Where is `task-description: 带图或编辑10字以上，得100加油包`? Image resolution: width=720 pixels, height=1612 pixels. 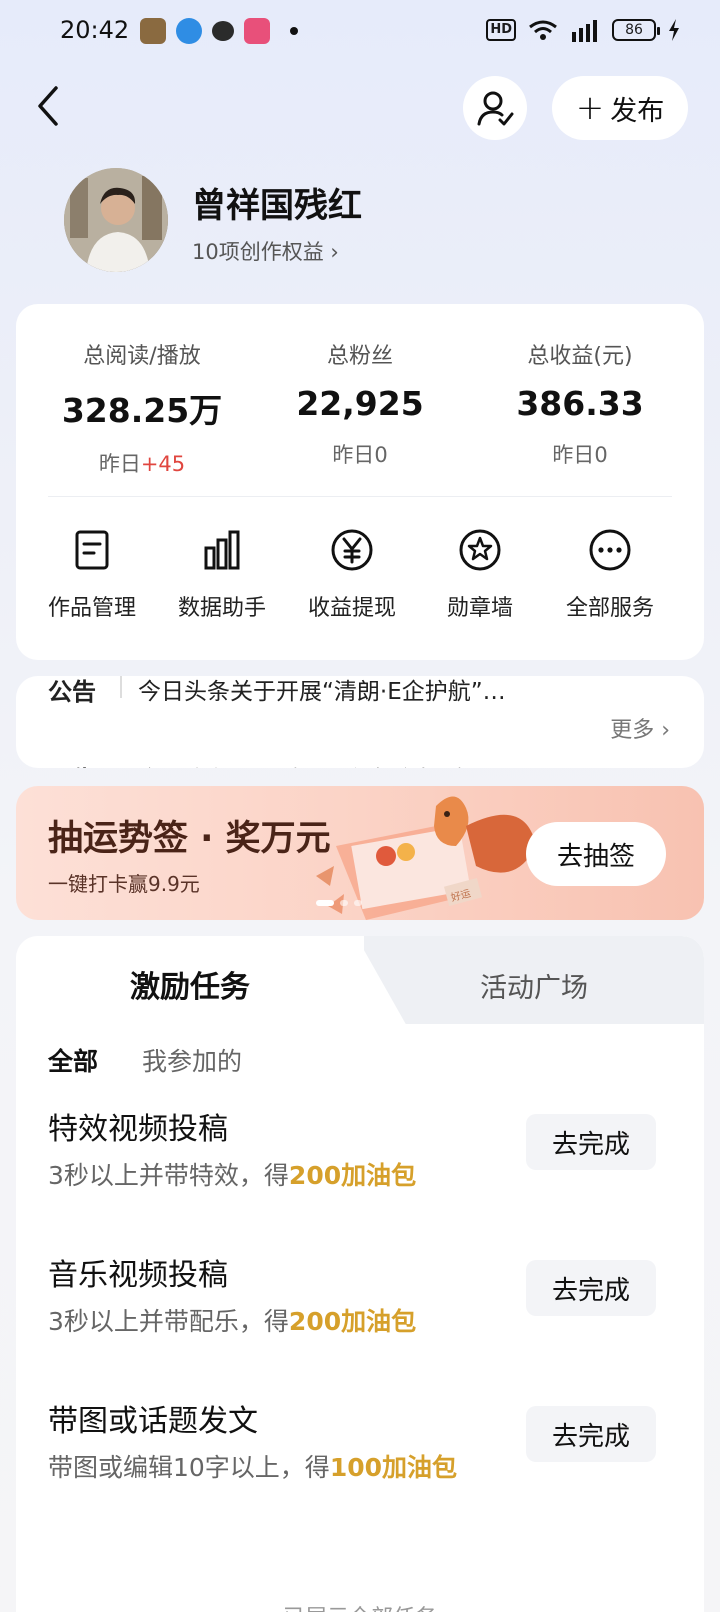
task-description: 带图或编辑10字以上，得100加油包 is located at coordinates (252, 1467).